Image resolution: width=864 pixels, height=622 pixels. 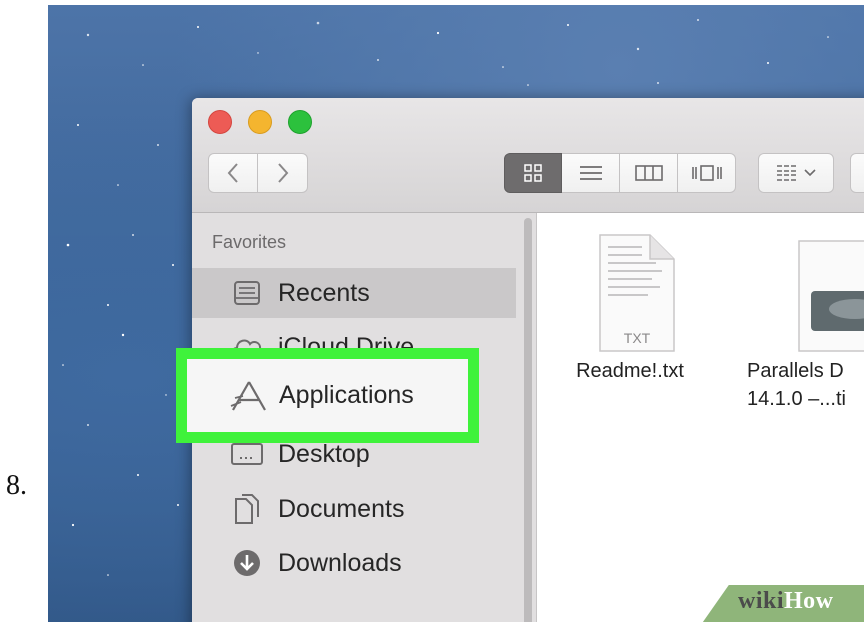 I want to click on sidebar-item-recents: Recents, so click(x=354, y=293).